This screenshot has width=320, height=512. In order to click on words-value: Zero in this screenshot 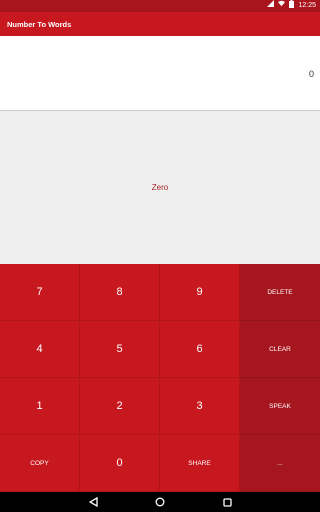, I will do `click(160, 187)`.